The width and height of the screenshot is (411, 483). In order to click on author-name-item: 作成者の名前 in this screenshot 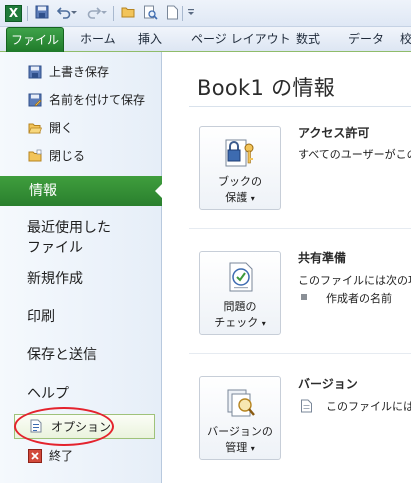, I will do `click(359, 298)`.